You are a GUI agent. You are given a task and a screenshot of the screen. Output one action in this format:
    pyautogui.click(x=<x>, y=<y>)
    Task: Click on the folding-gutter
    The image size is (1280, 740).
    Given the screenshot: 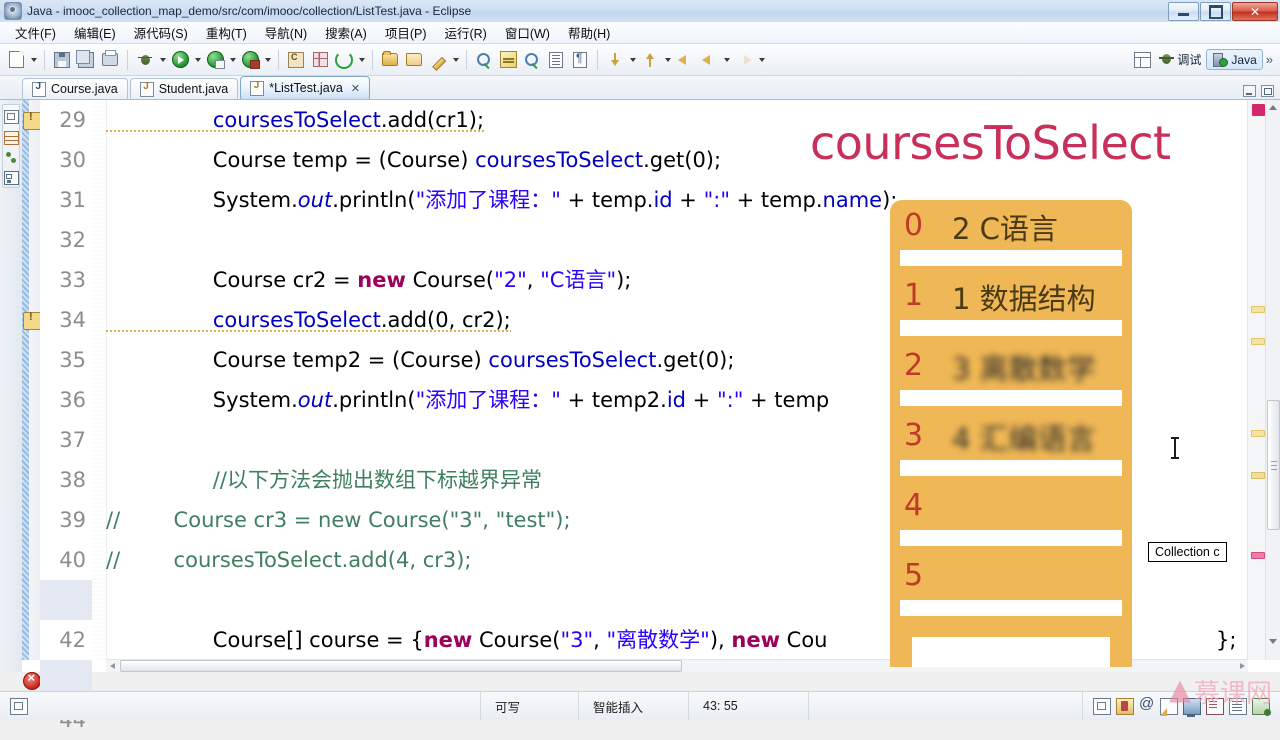 What is the action you would take?
    pyautogui.click(x=99, y=380)
    